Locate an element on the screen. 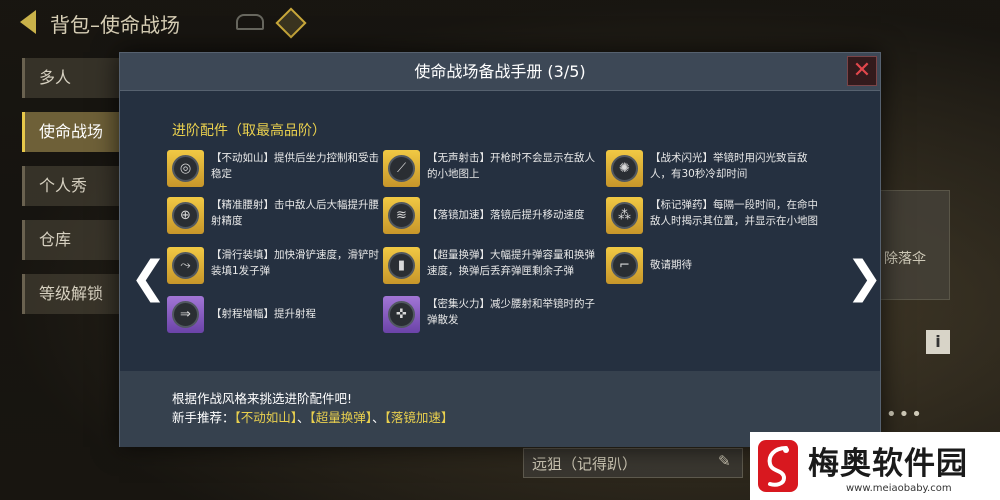  perk-description: 【密集火力】减少腰射和举镜时的子弹散发 is located at coordinates (511, 312).